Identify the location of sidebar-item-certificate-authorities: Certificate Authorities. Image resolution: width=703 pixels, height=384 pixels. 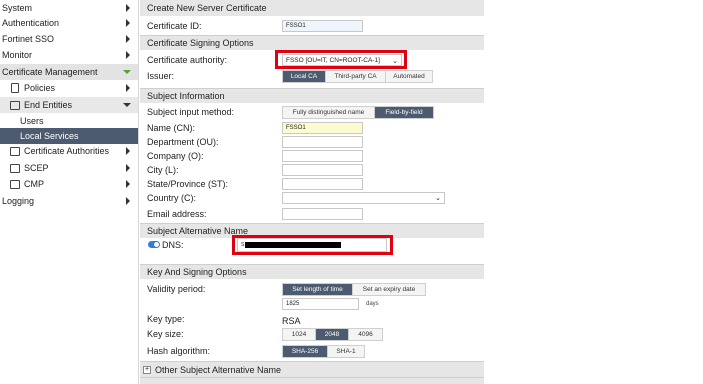
(69, 151).